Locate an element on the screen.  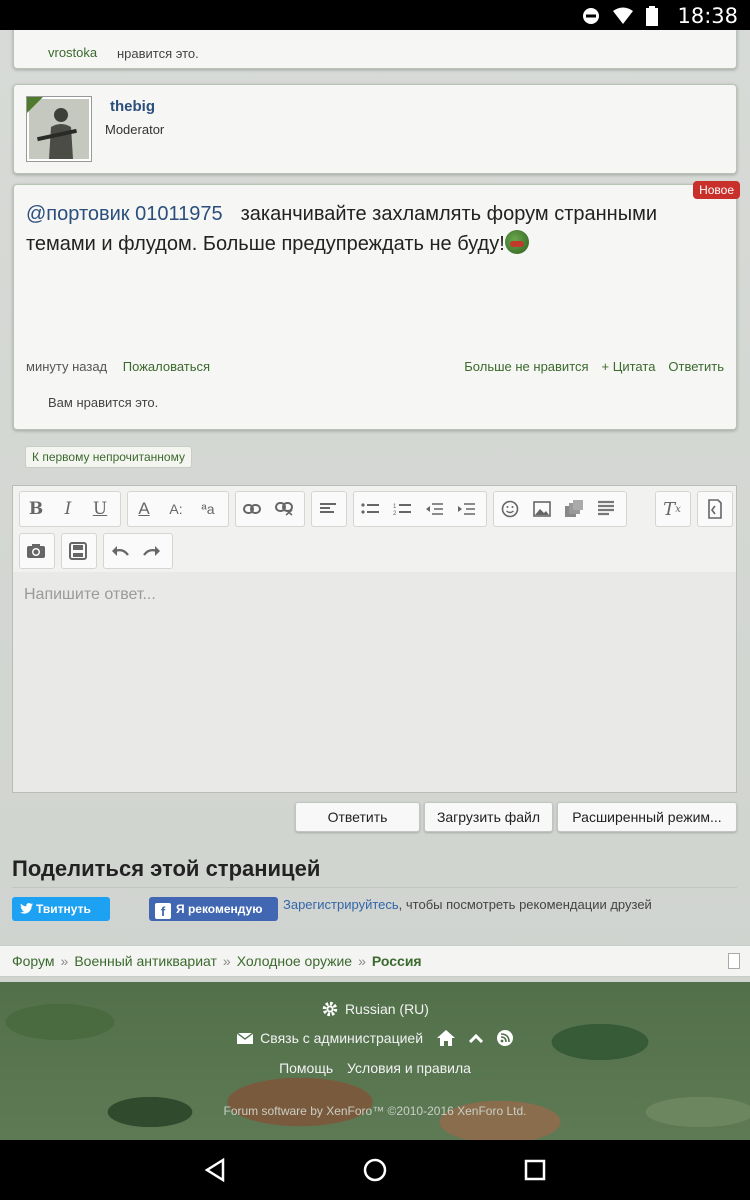
smilies-icon is located at coordinates (510, 509).